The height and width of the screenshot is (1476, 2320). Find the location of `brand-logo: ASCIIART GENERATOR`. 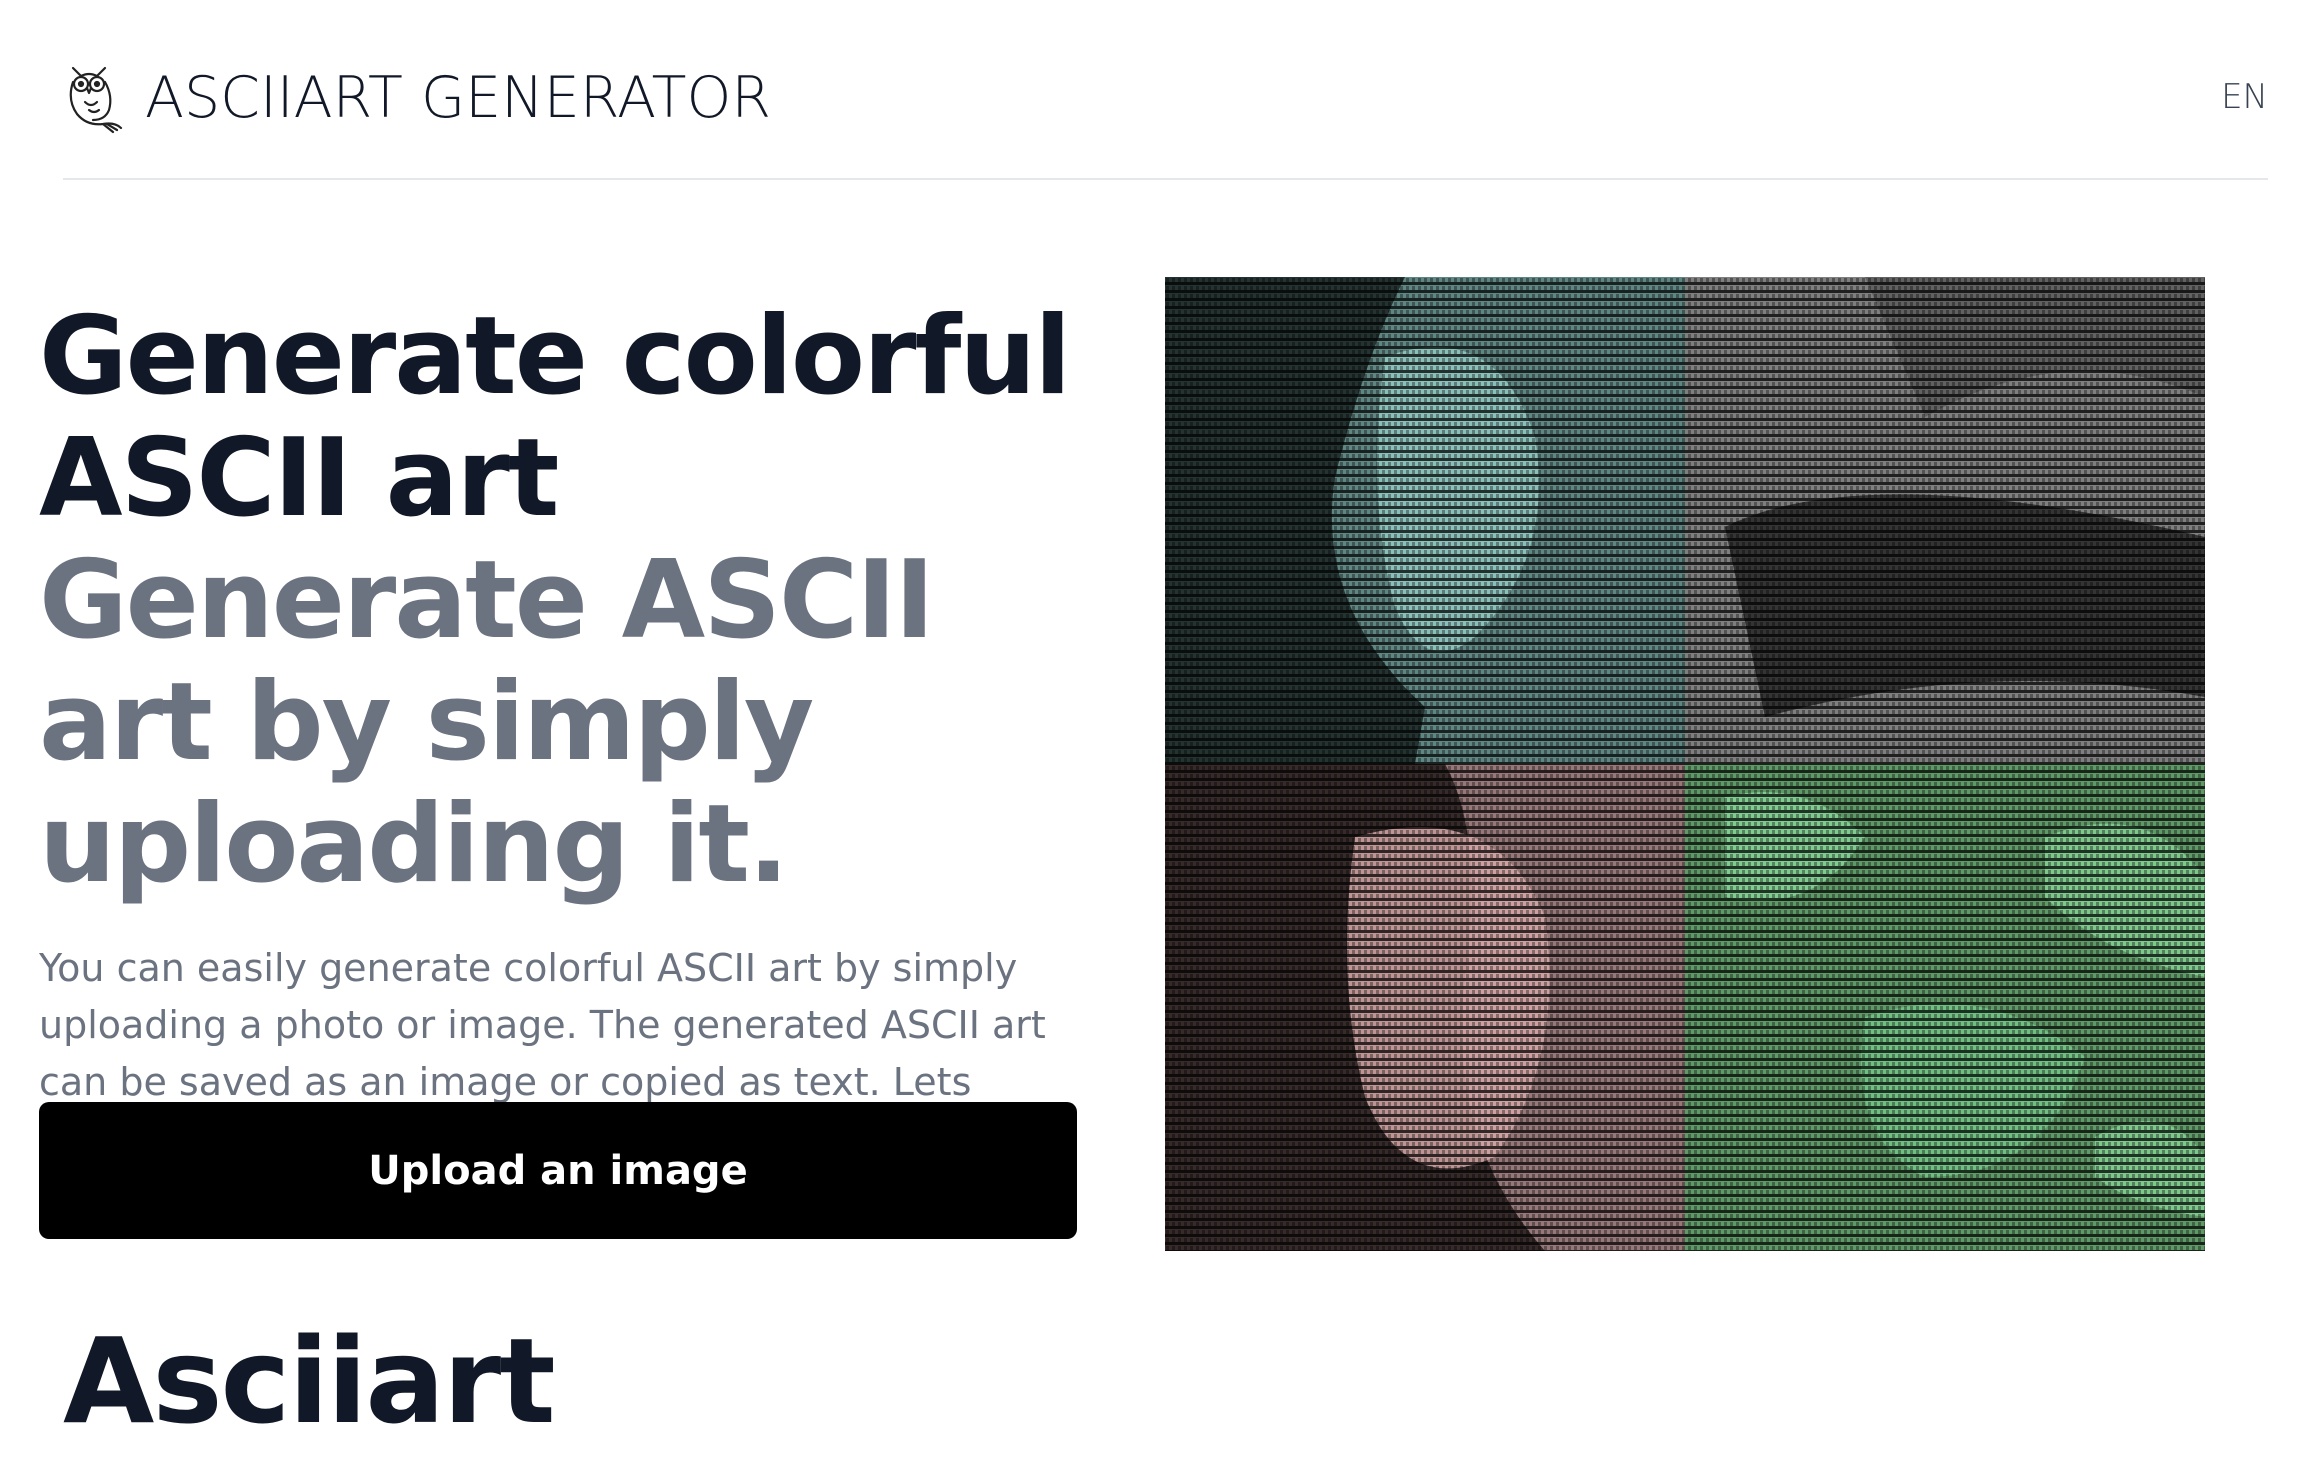

brand-logo: ASCIIART GENERATOR is located at coordinates (417, 98).